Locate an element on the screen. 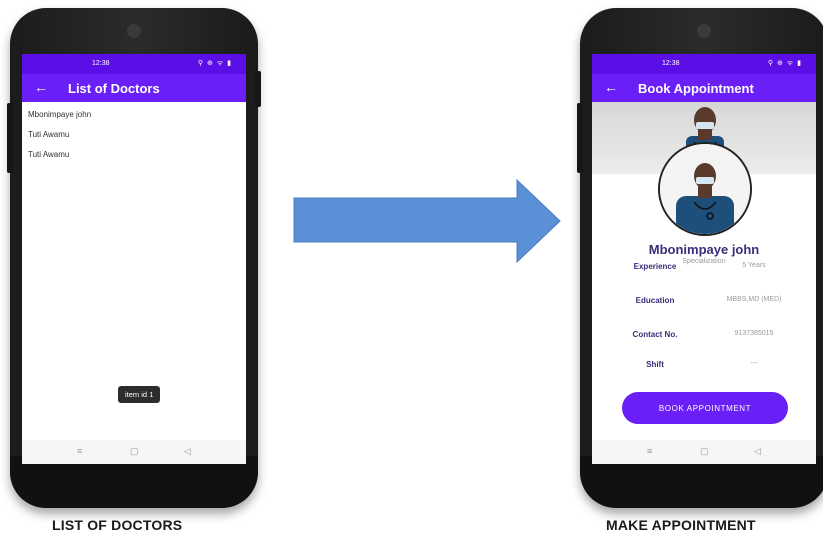 Image resolution: width=823 pixels, height=538 pixels. doctor-avatar-image is located at coordinates (705, 189).